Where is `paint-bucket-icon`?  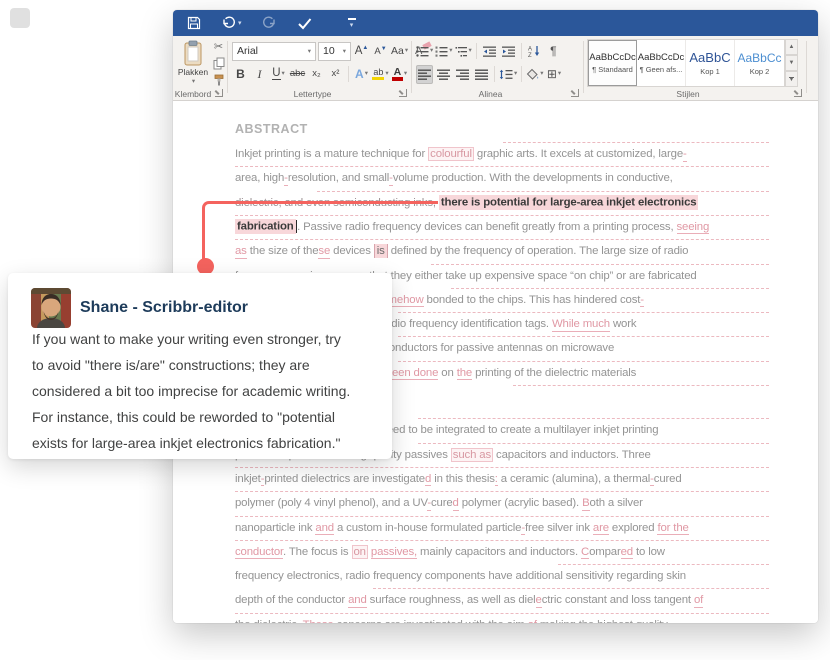
paint-bucket-icon is located at coordinates (533, 74).